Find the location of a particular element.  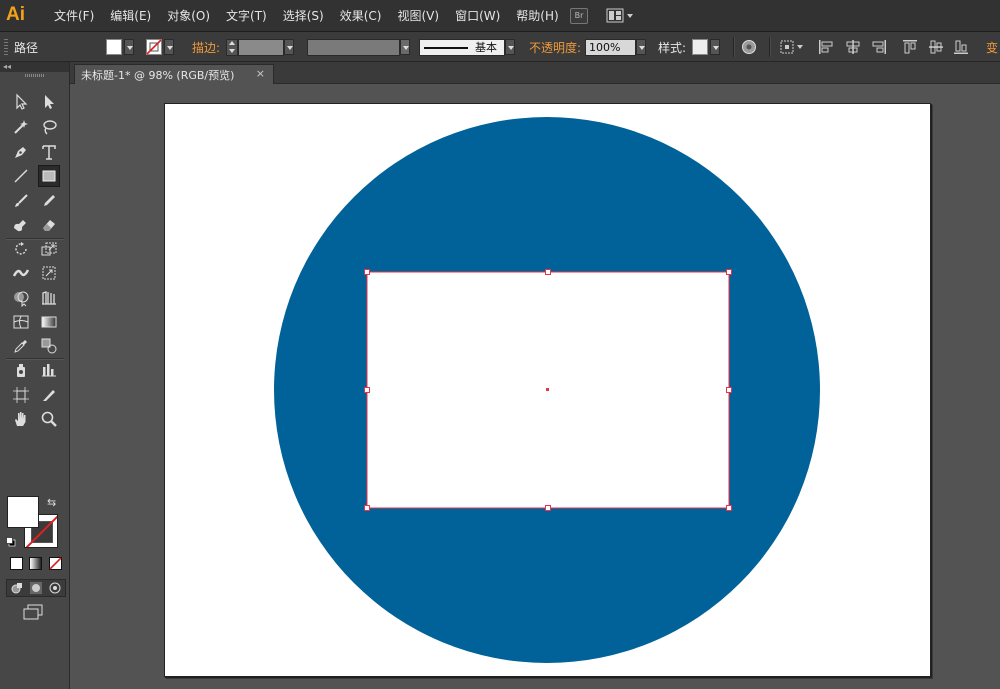

default-fill-stroke-icon is located at coordinates (11, 541).